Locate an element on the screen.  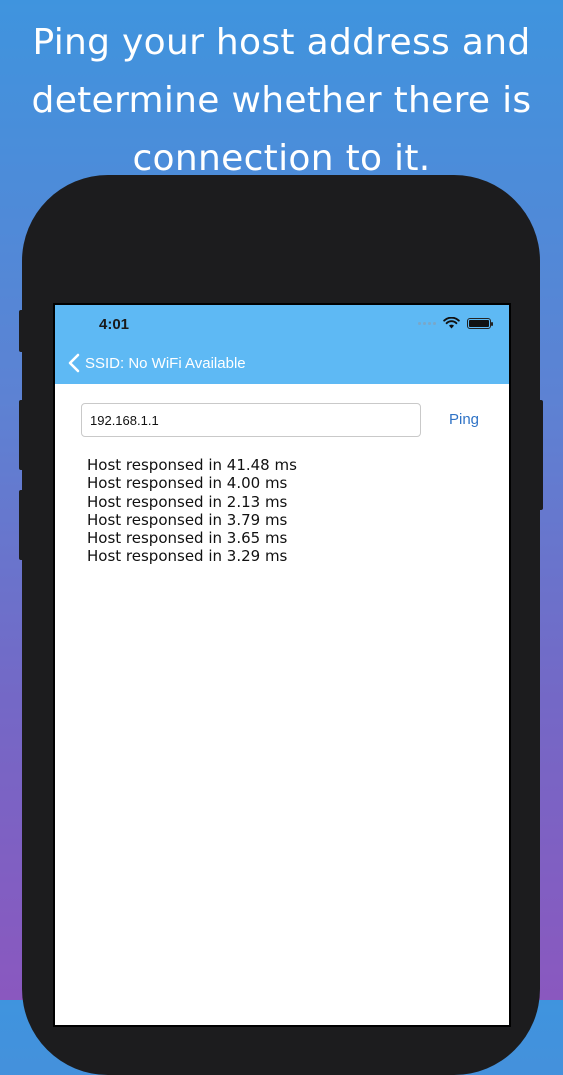
status-icons is located at coordinates (455, 323).